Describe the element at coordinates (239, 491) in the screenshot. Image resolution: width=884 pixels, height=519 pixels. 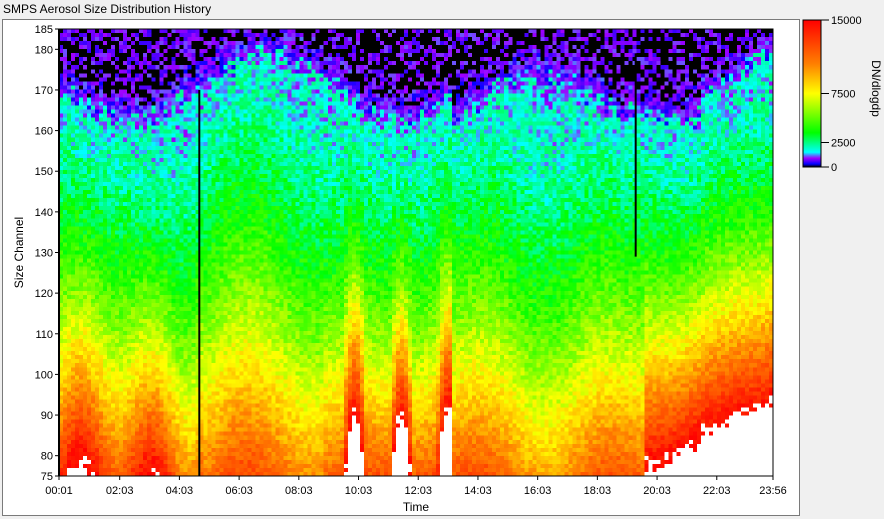
I see `x-tick-label: 06:03` at that location.